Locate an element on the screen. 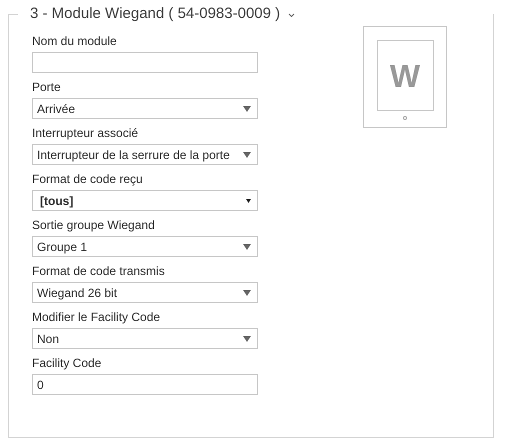 The width and height of the screenshot is (524, 445). section-title: 3 - Module Wiegand ( 54-0983-0009 ) is located at coordinates (155, 14).